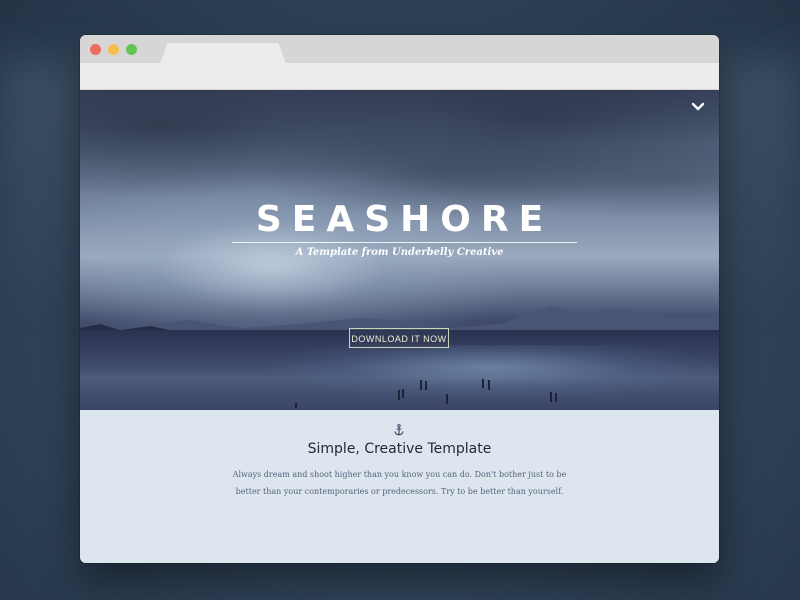  Describe the element at coordinates (399, 49) in the screenshot. I see `window-titlebar` at that location.